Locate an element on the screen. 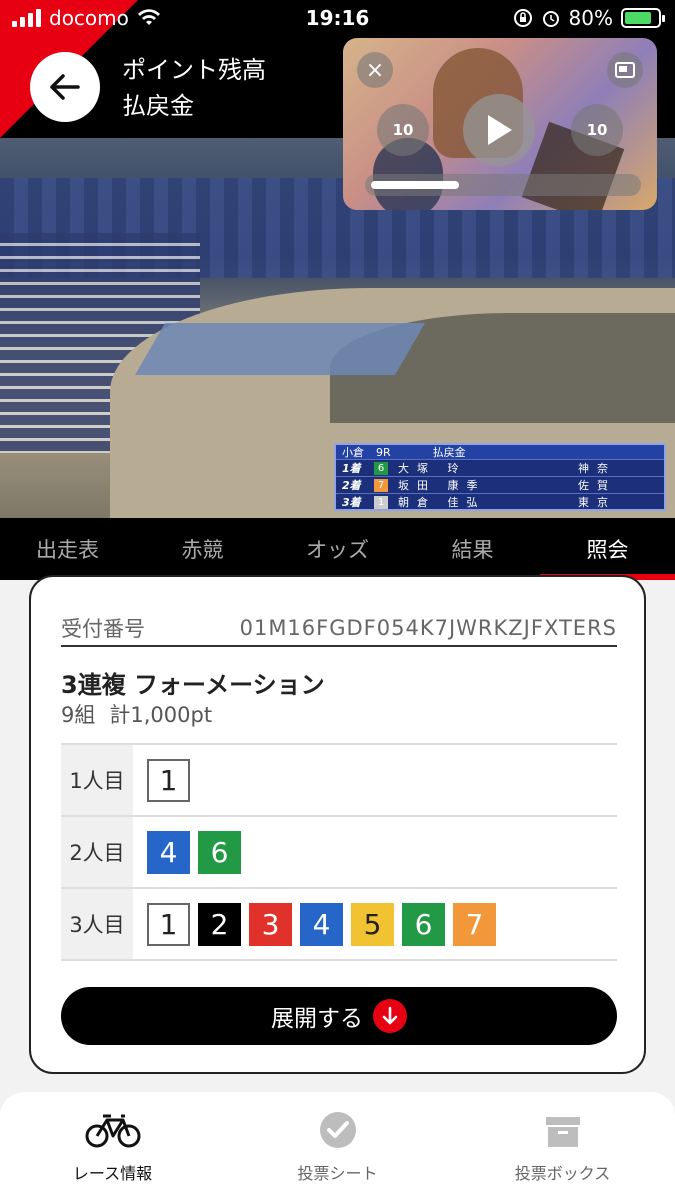 The image size is (675, 1200). nav-bet-sheet: 投票シート is located at coordinates (337, 1146).